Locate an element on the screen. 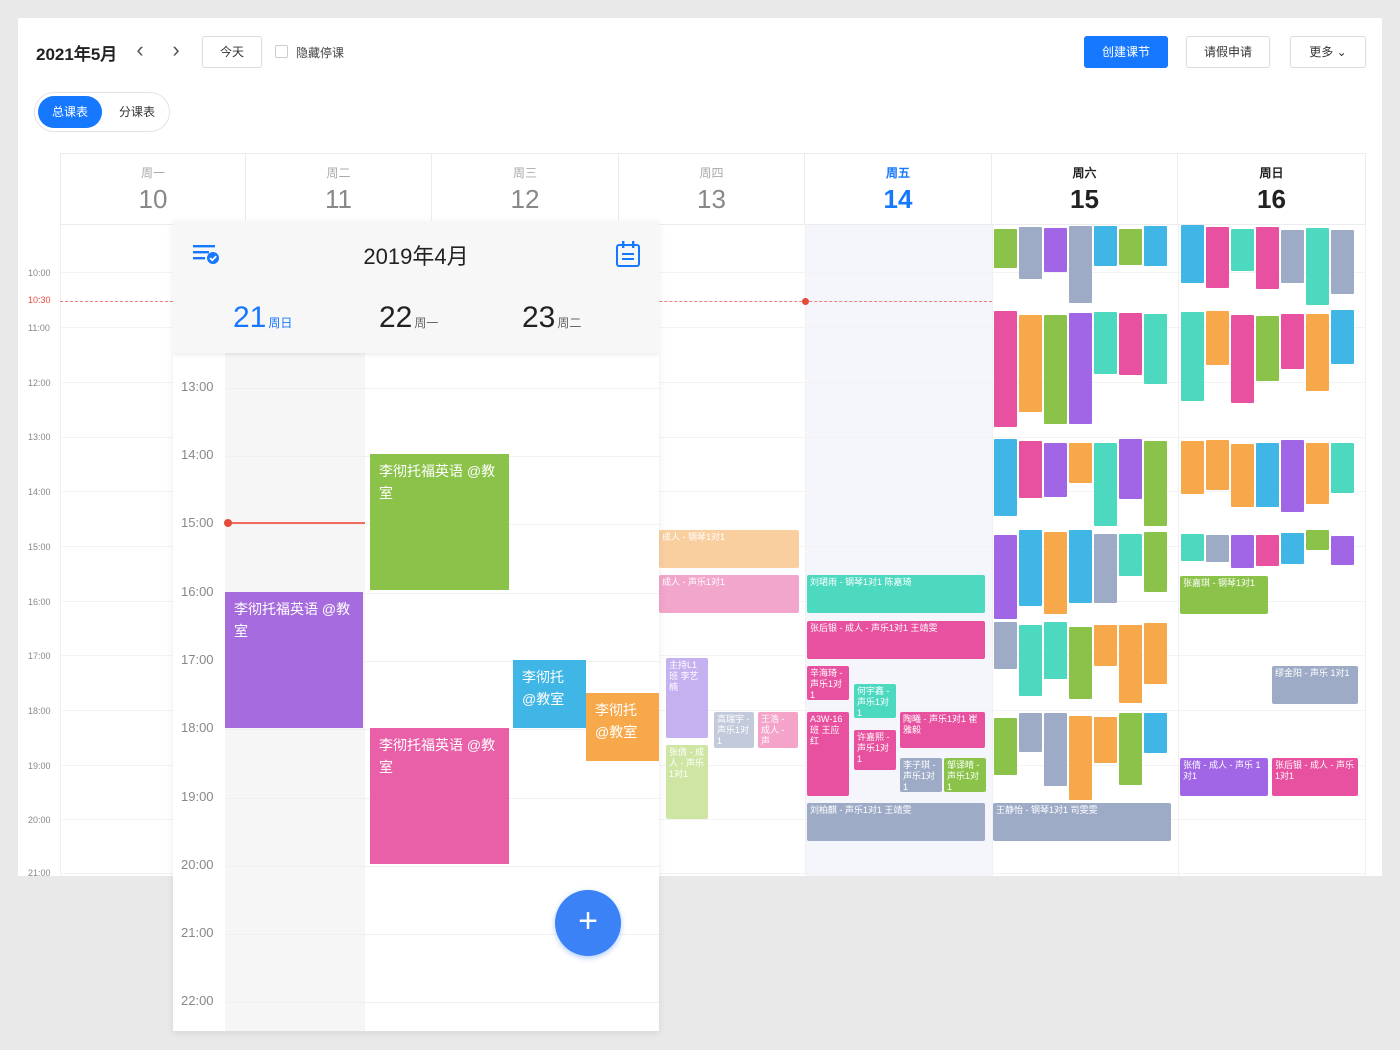 The image size is (1400, 1050). event-block: 缪金阳 - 声乐 1对1 is located at coordinates (1315, 685).